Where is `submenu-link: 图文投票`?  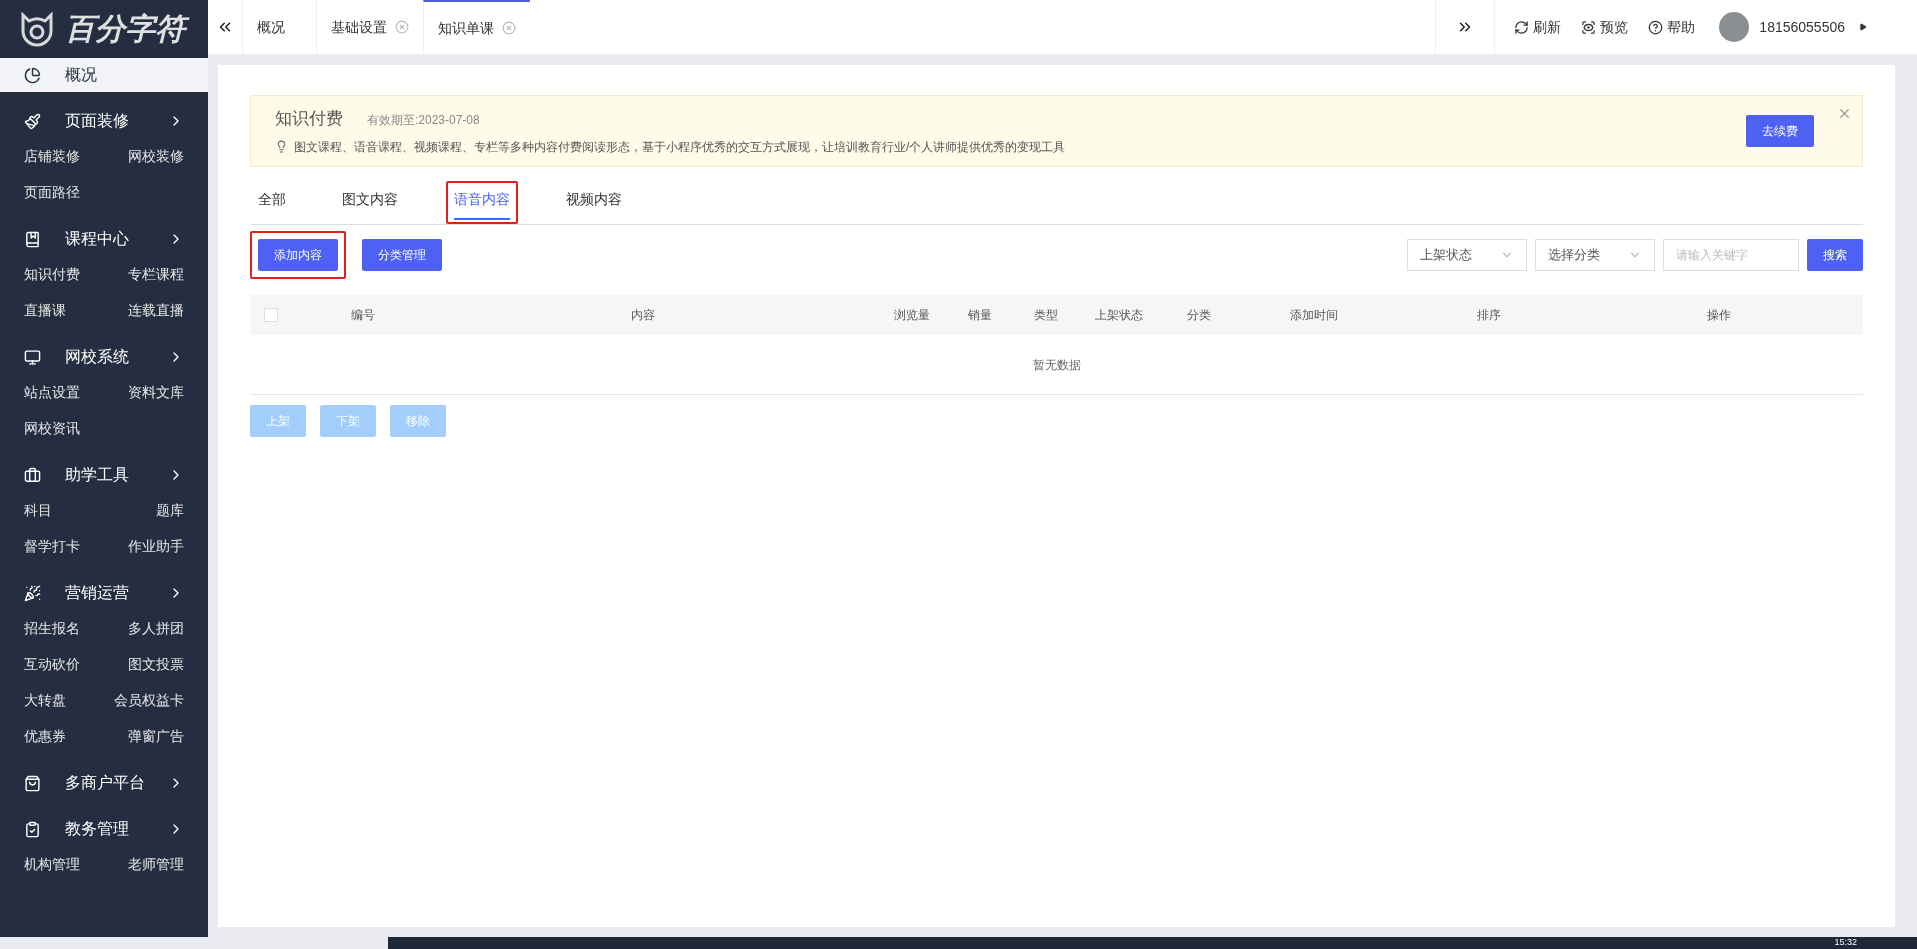
submenu-link: 图文投票 is located at coordinates (156, 664).